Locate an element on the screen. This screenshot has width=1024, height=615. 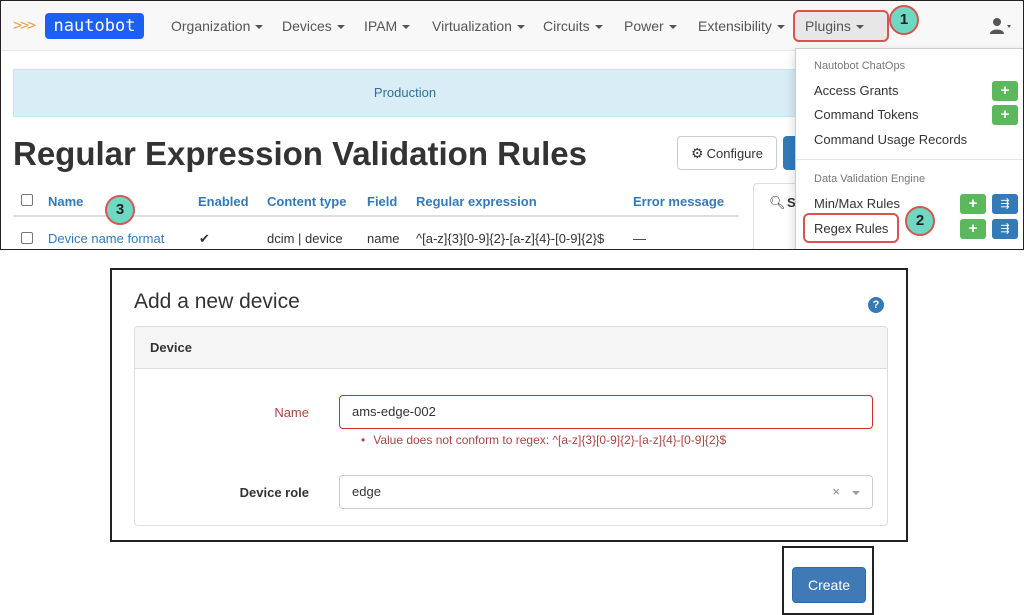
search-icon: 🔍︎ is located at coordinates (777, 202).